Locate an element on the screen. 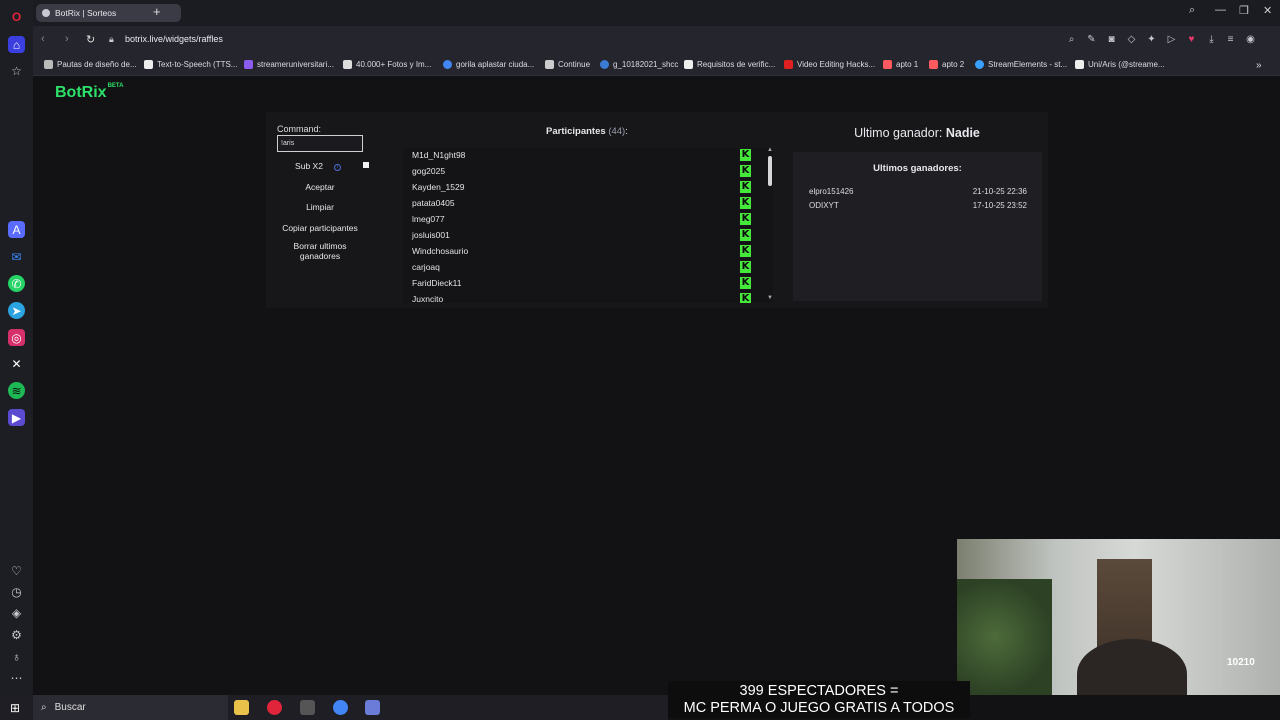 This screenshot has height=720, width=1280. more-dots-icon: ⋯ is located at coordinates (16, 677).